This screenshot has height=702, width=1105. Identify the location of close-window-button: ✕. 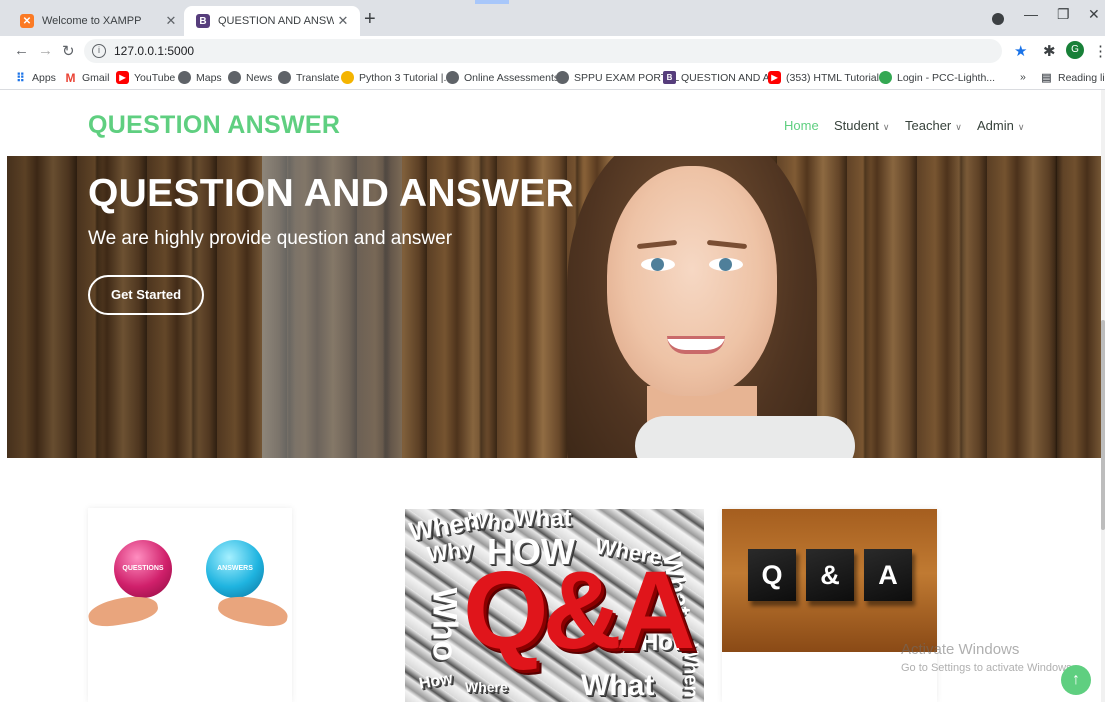
(1094, 14).